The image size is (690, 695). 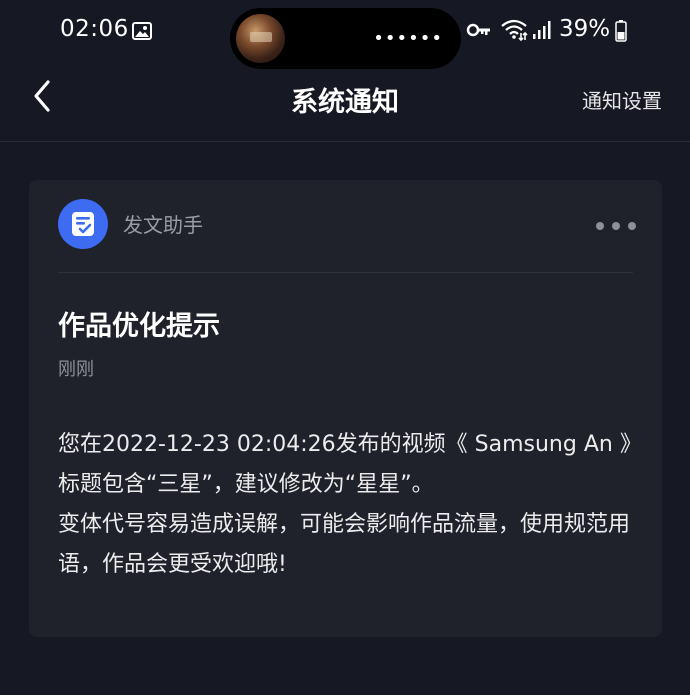 What do you see at coordinates (345, 103) in the screenshot?
I see `nav-bar: 系统通知 通知设置` at bounding box center [345, 103].